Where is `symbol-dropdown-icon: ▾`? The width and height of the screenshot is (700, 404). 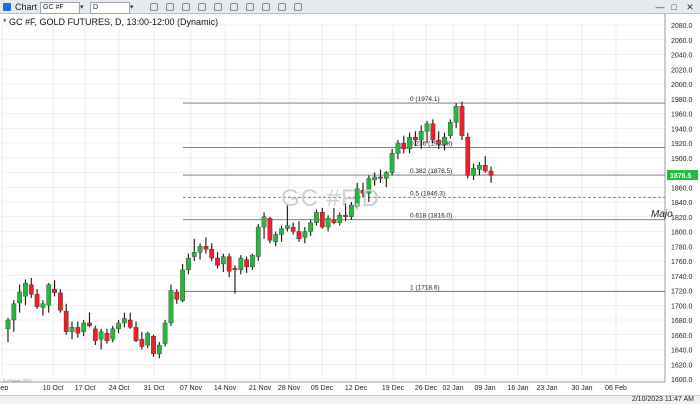 symbol-dropdown-icon: ▾ is located at coordinates (82, 8).